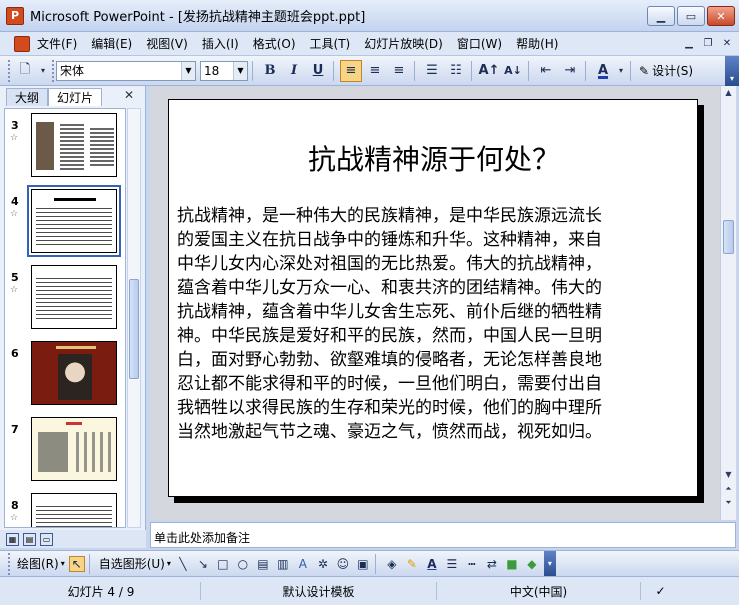 This screenshot has width=739, height=605. I want to click on menu-help: 帮助(H), so click(537, 43).